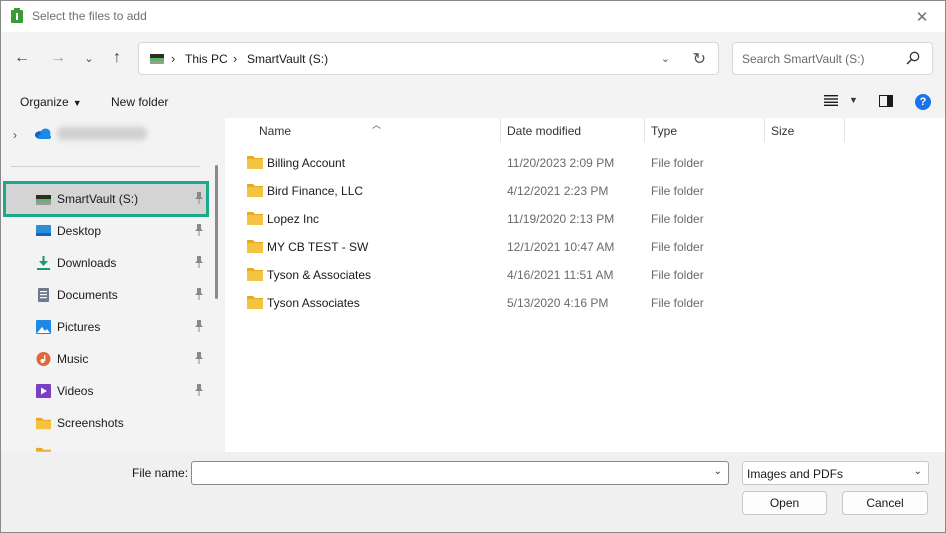  I want to click on new-folder-button: New folder, so click(139, 102).